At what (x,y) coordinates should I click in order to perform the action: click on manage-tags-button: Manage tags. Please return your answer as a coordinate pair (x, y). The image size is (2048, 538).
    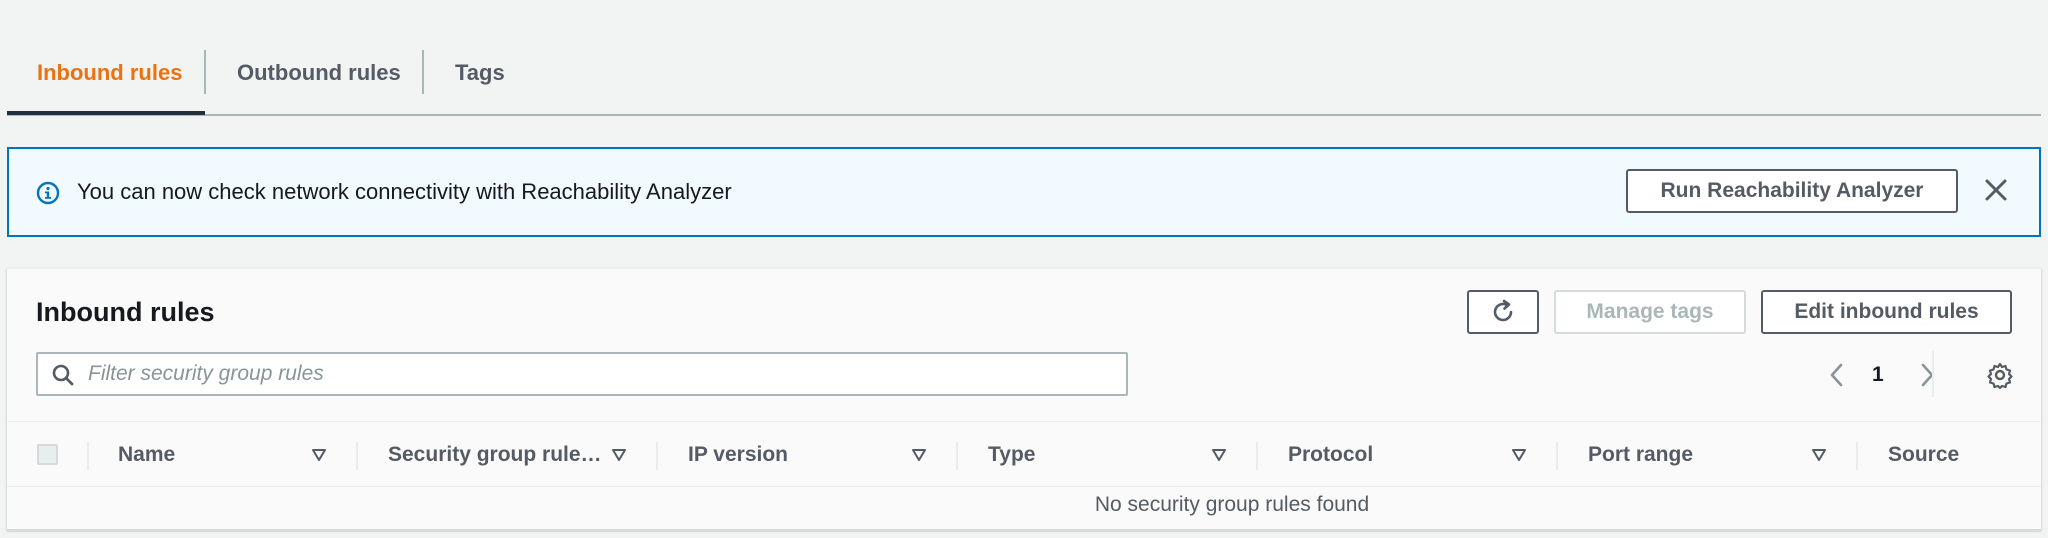
    Looking at the image, I should click on (1650, 312).